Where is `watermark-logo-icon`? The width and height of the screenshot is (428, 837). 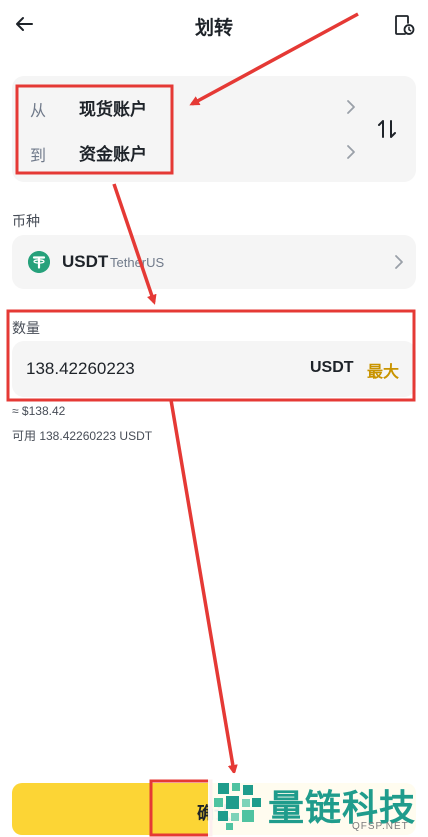
watermark-logo-icon is located at coordinates (237, 806).